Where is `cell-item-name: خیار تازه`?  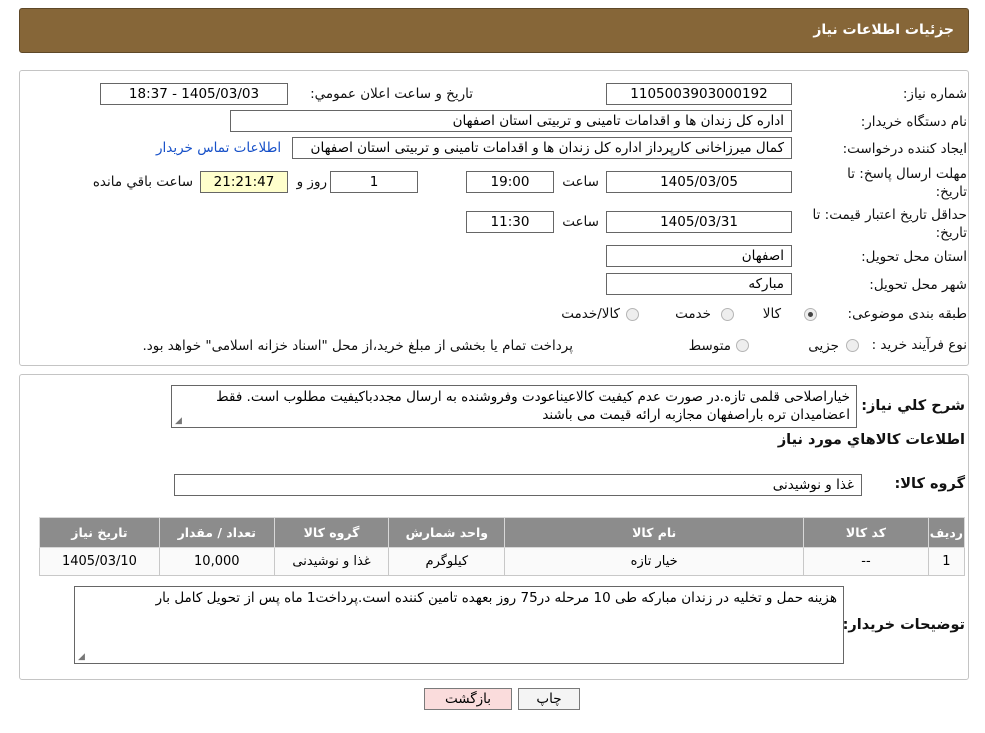 cell-item-name: خیار تازه is located at coordinates (654, 561).